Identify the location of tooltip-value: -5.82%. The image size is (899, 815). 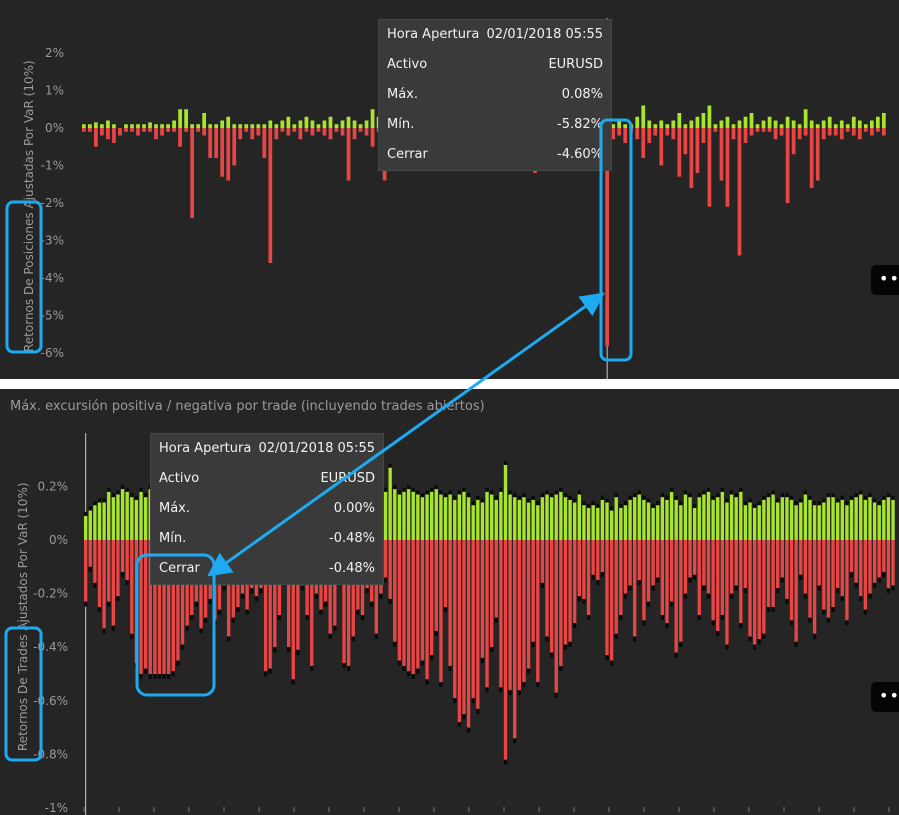
(580, 124).